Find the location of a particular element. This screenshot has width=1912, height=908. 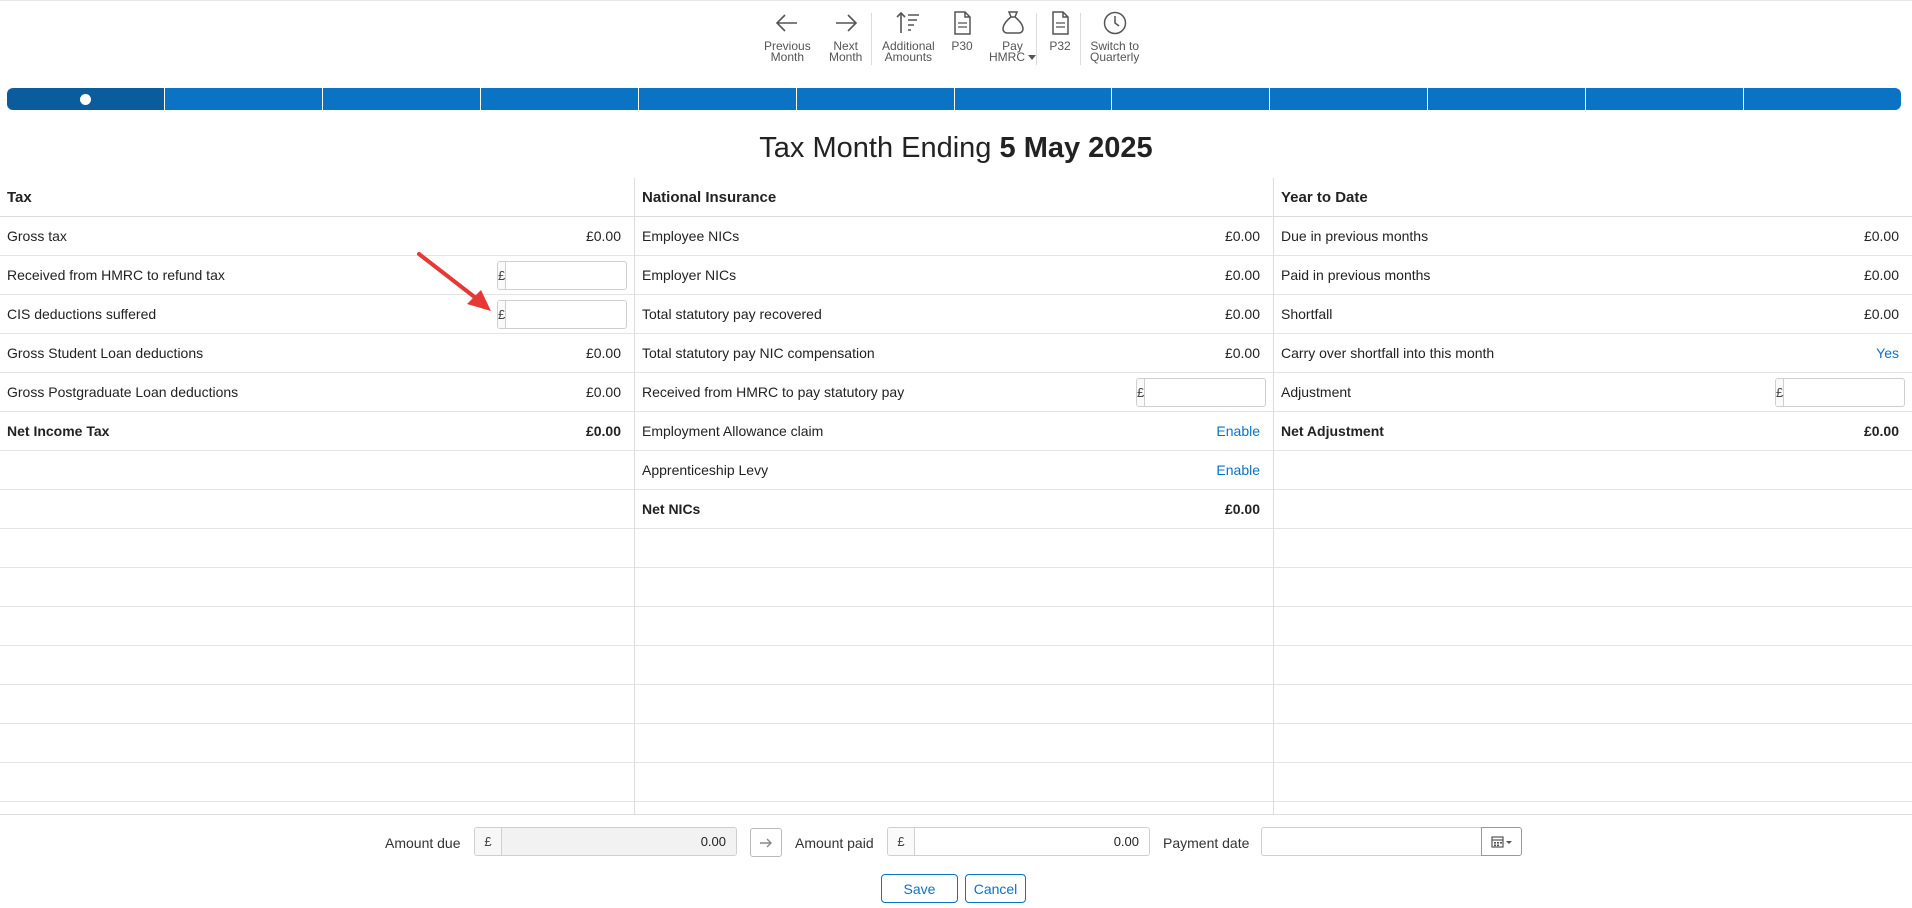

table-row: Net NICs £0.00 is located at coordinates (954, 509).